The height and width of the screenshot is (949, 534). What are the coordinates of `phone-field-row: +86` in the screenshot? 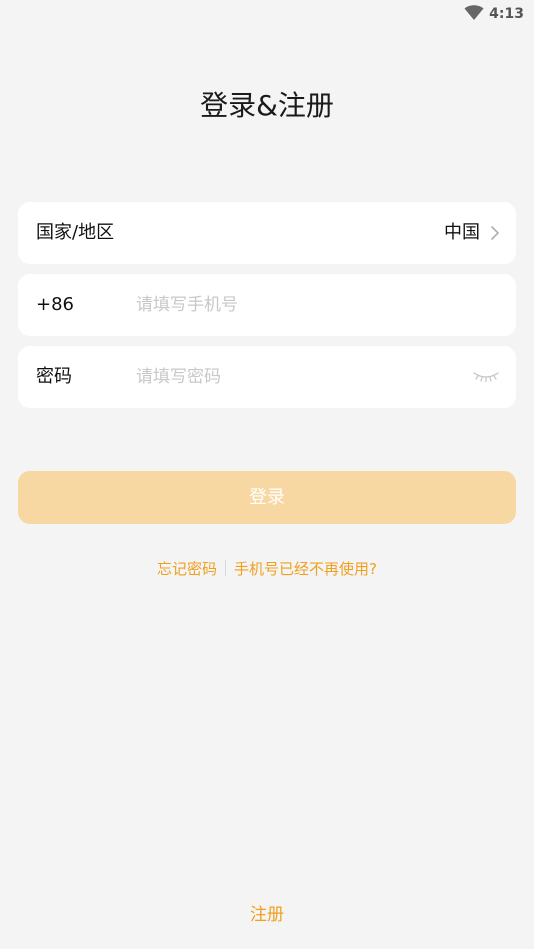 It's located at (267, 305).